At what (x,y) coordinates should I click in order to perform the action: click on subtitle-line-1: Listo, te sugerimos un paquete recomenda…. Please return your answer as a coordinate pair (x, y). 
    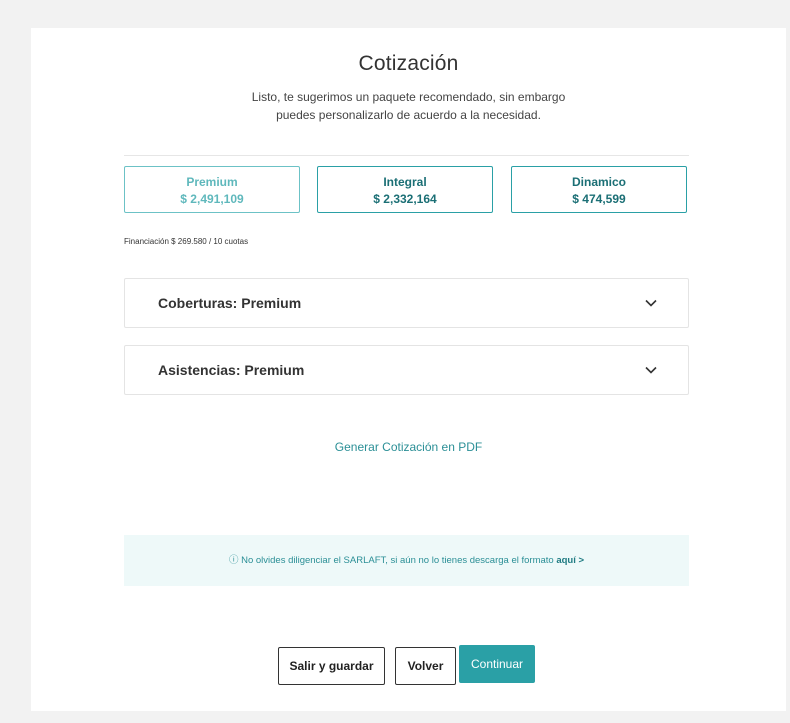
    Looking at the image, I should click on (408, 97).